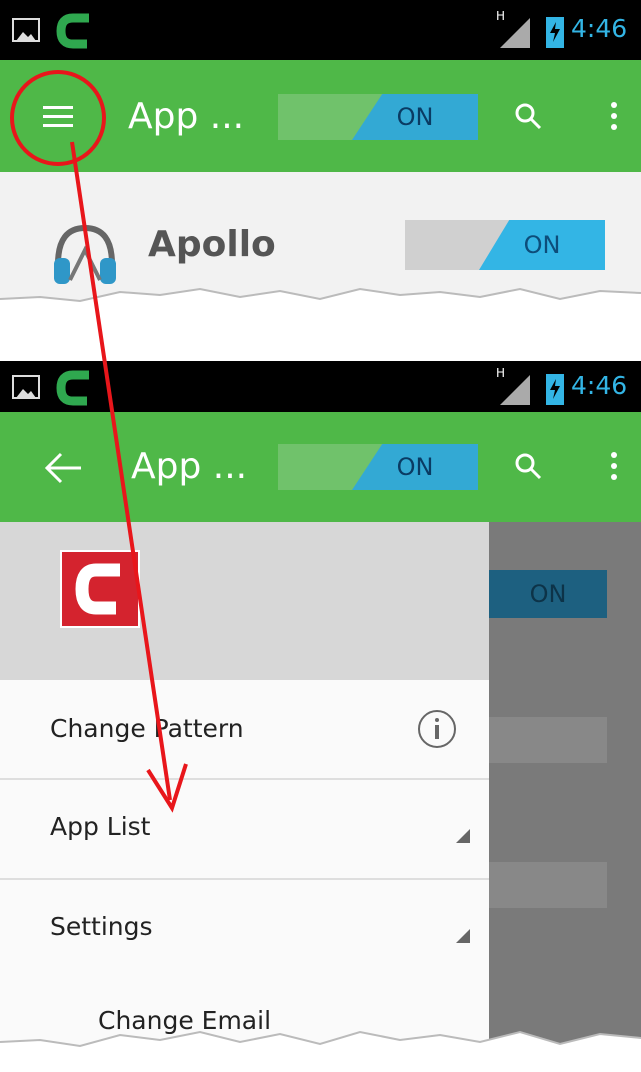 The height and width of the screenshot is (1072, 641). What do you see at coordinates (101, 926) in the screenshot?
I see `drawer-item-label: Settings` at bounding box center [101, 926].